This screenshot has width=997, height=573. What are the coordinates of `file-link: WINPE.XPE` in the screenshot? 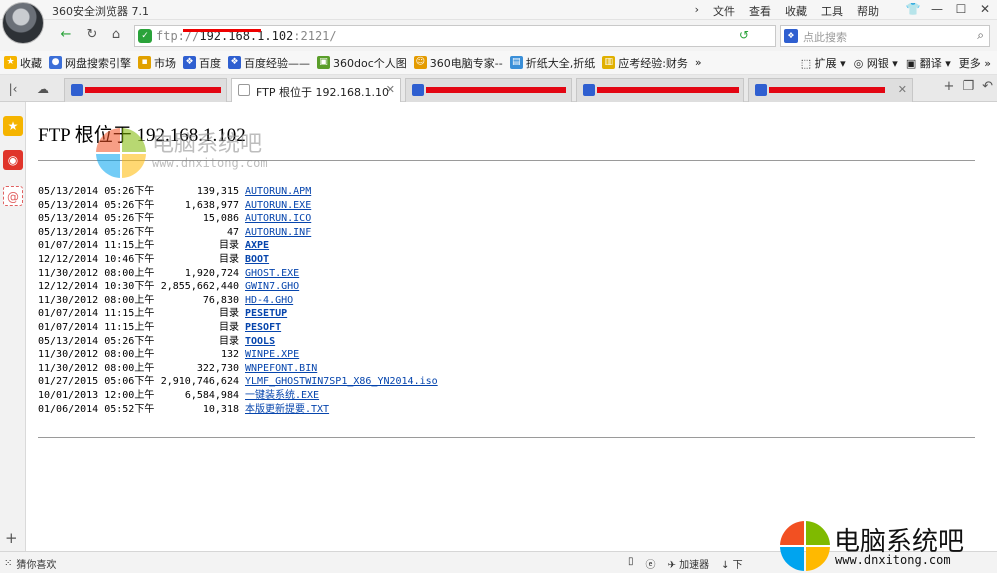 It's located at (272, 355).